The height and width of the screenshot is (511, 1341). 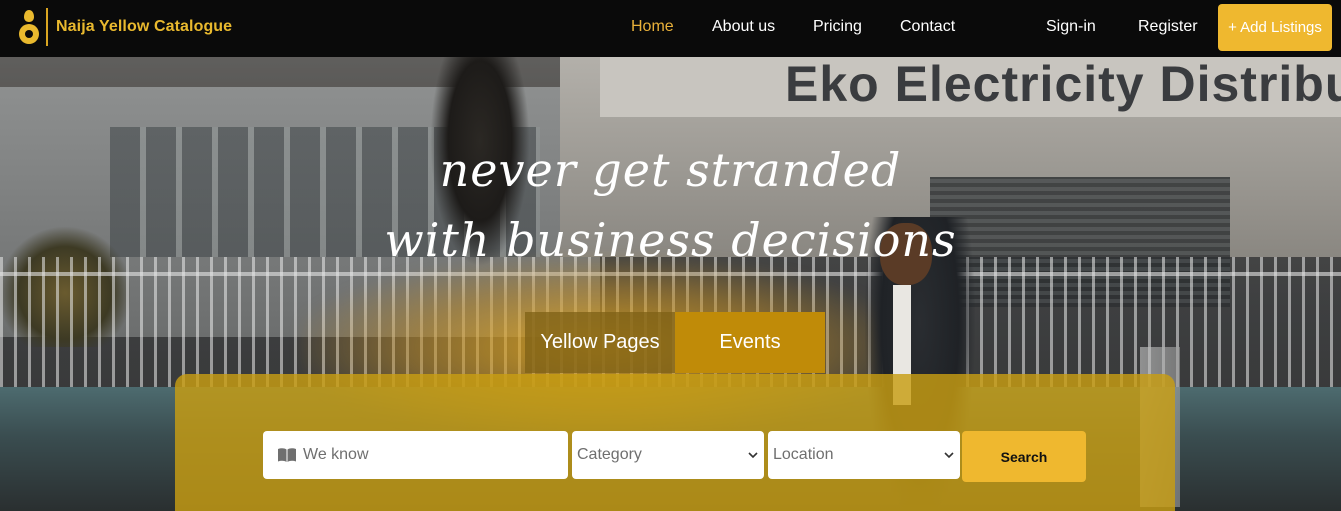 What do you see at coordinates (927, 27) in the screenshot?
I see `nav-contact: Contact` at bounding box center [927, 27].